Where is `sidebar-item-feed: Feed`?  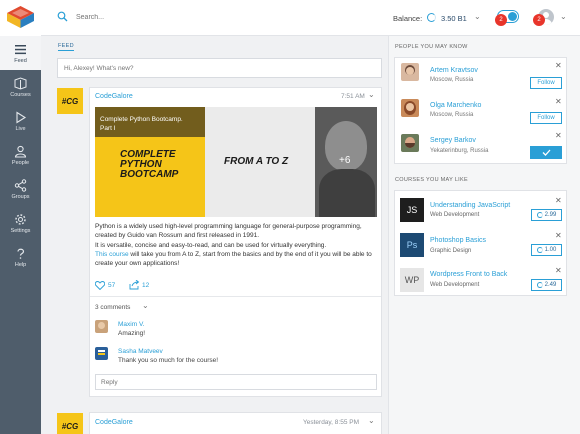 sidebar-item-feed: Feed is located at coordinates (20, 53).